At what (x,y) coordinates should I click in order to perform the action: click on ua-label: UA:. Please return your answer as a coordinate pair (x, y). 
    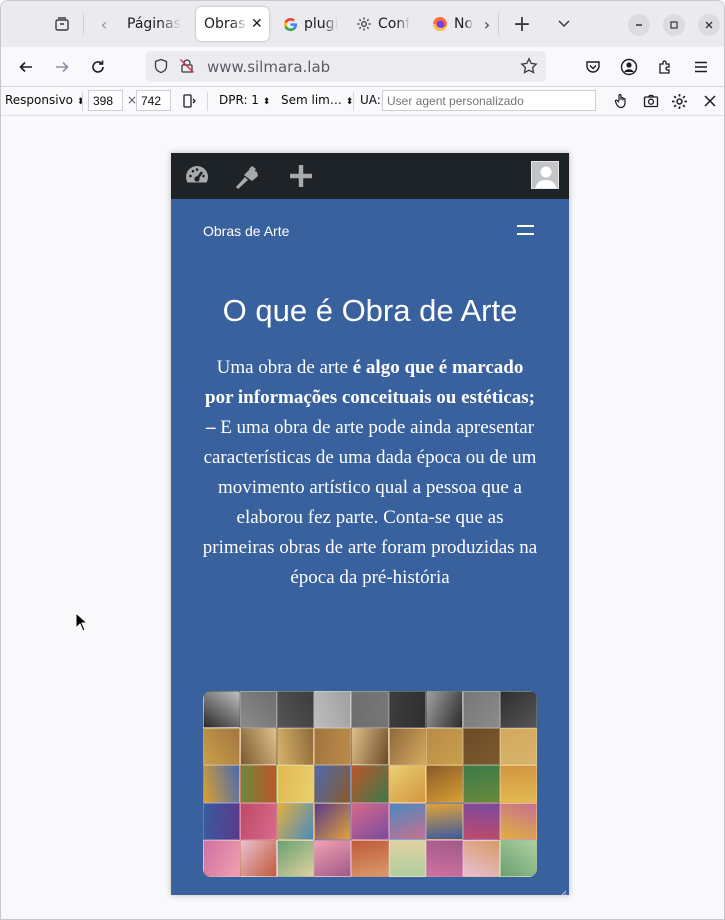
    Looking at the image, I should click on (370, 100).